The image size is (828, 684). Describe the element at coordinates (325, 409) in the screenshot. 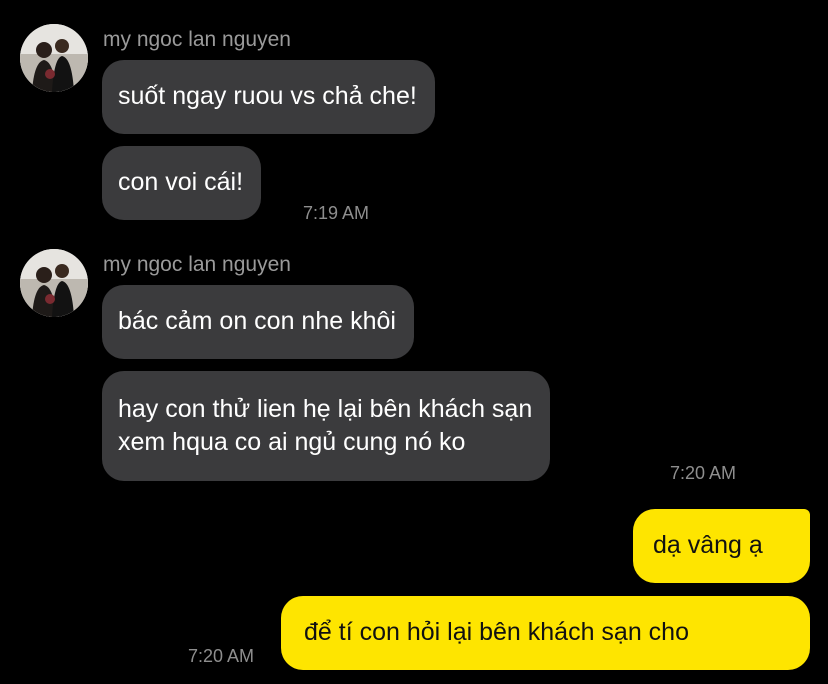

I see `message-text-line: hay con thử lien hẹ lại bên khách sạn` at that location.